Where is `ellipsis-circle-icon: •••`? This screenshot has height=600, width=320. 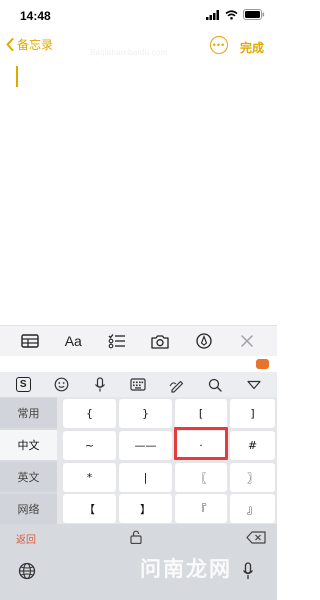
ellipsis-circle-icon: ••• is located at coordinates (219, 45).